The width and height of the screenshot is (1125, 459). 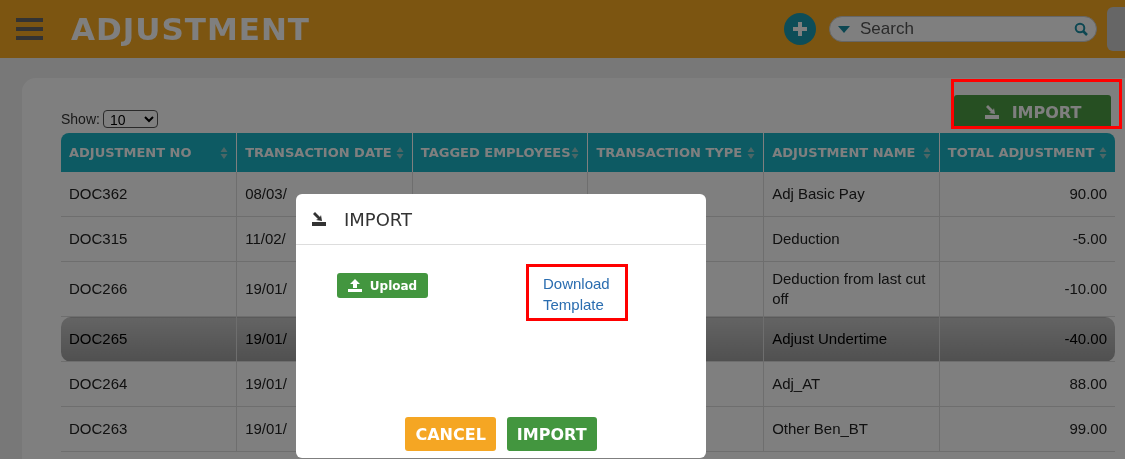 I want to click on page-size-select: 10, so click(x=130, y=119).